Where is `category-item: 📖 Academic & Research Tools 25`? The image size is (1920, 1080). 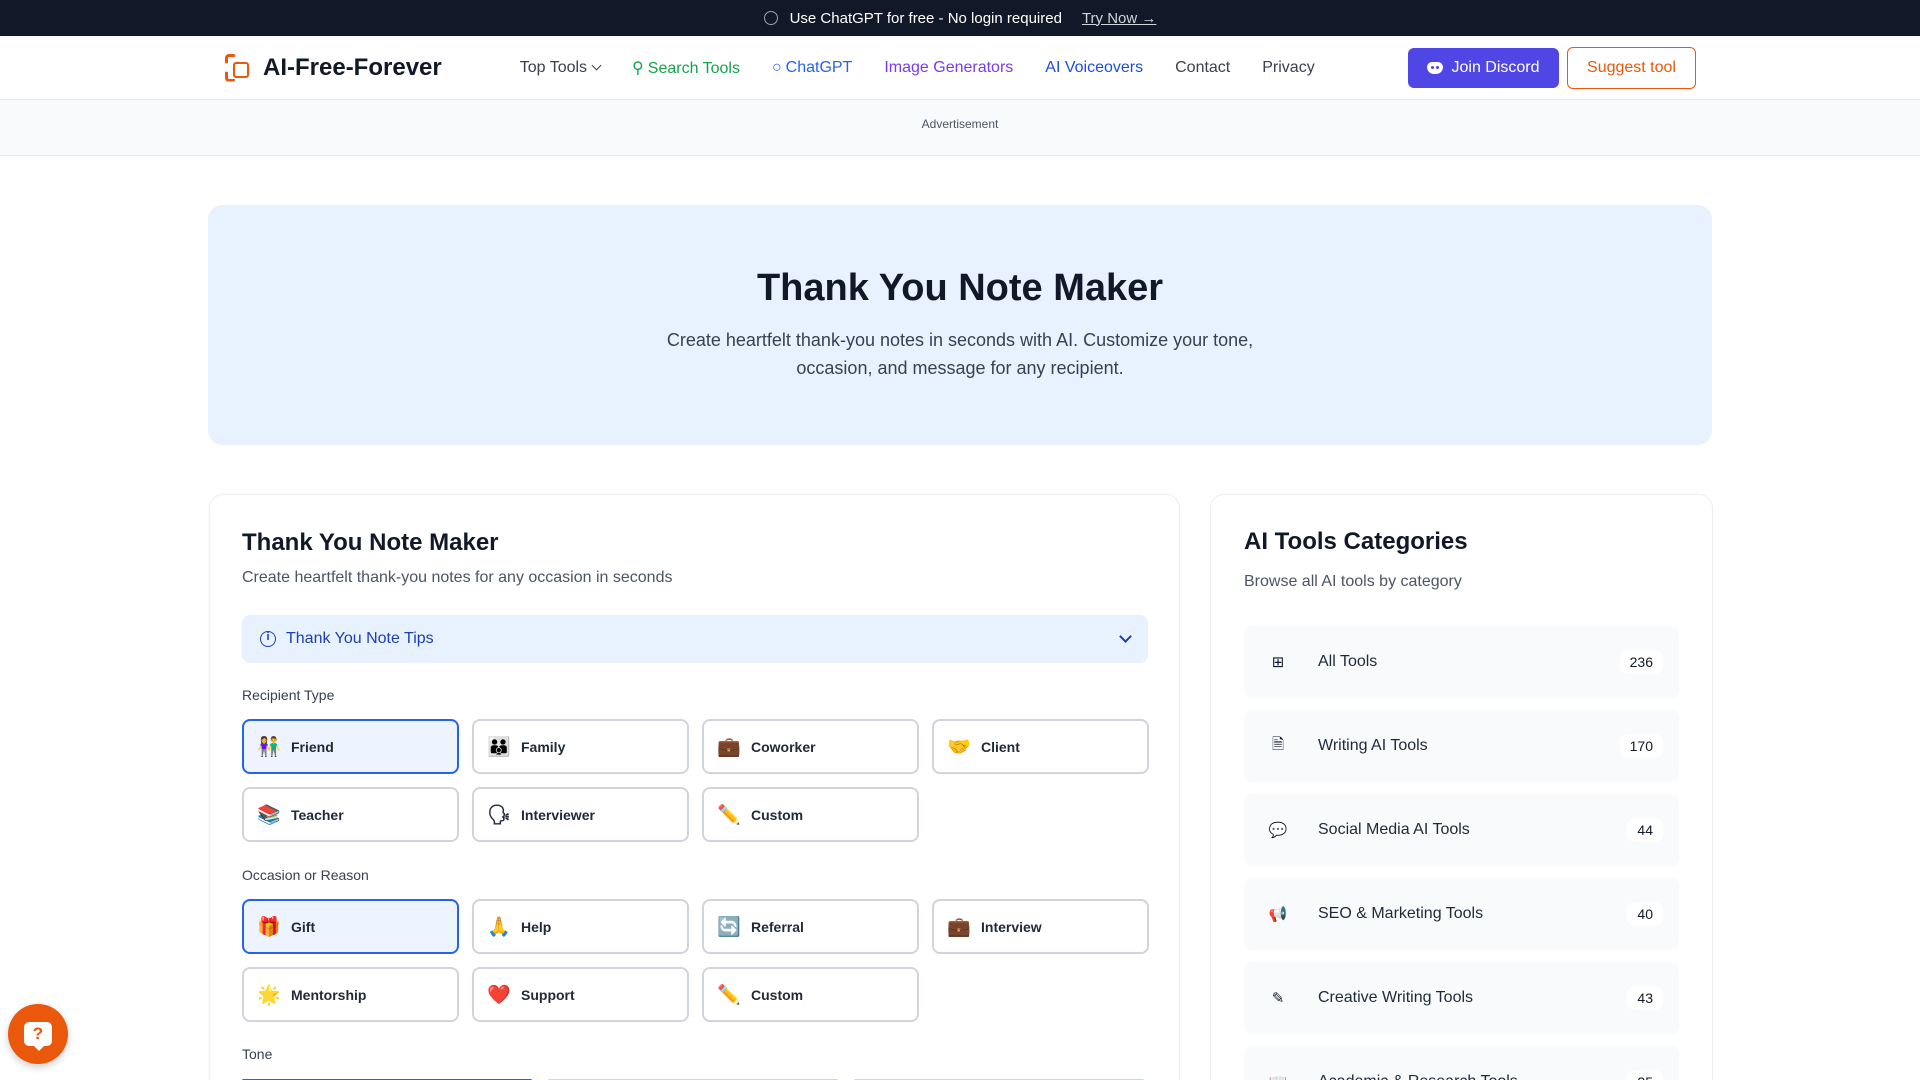 category-item: 📖 Academic & Research Tools 25 is located at coordinates (1461, 1063).